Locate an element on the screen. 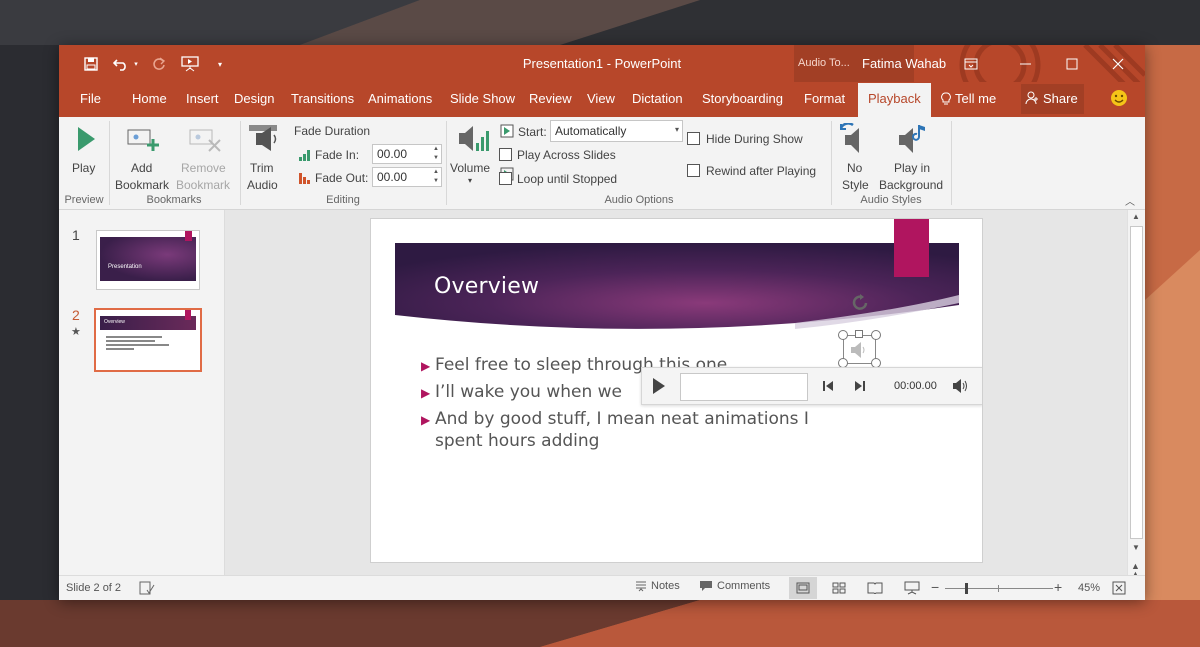 This screenshot has width=1200, height=647. play-in-background-button: Play in Background is located at coordinates (913, 157).